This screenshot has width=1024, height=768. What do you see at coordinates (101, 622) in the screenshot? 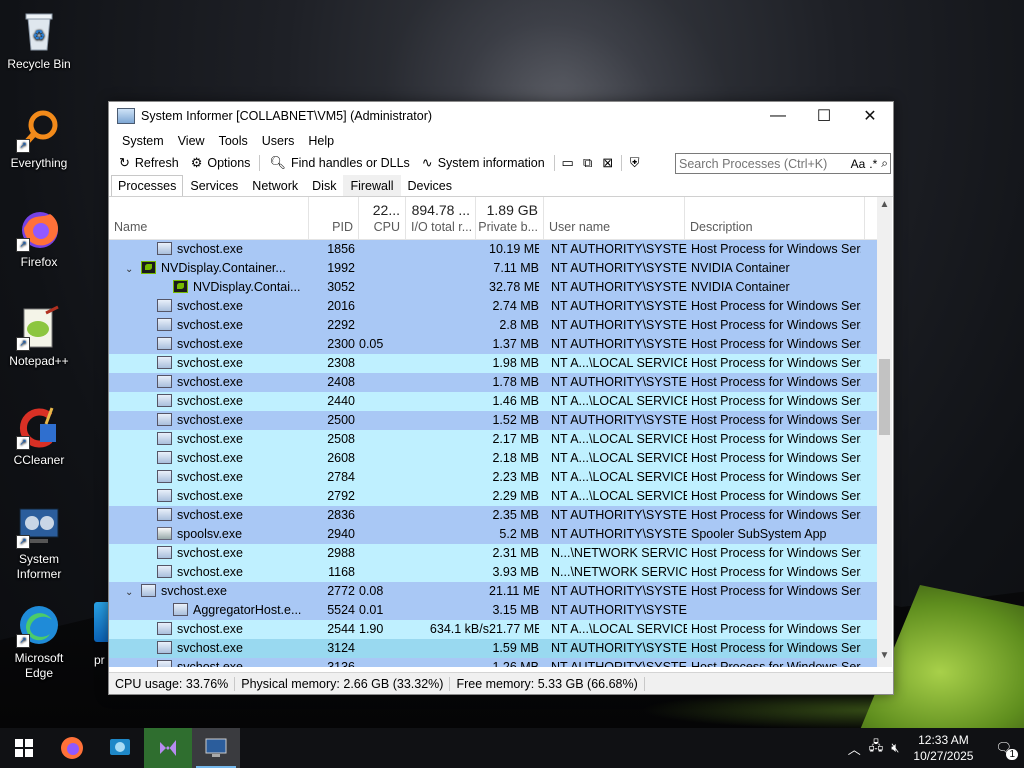
I see `partially-hidden-desktop-icon` at bounding box center [101, 622].